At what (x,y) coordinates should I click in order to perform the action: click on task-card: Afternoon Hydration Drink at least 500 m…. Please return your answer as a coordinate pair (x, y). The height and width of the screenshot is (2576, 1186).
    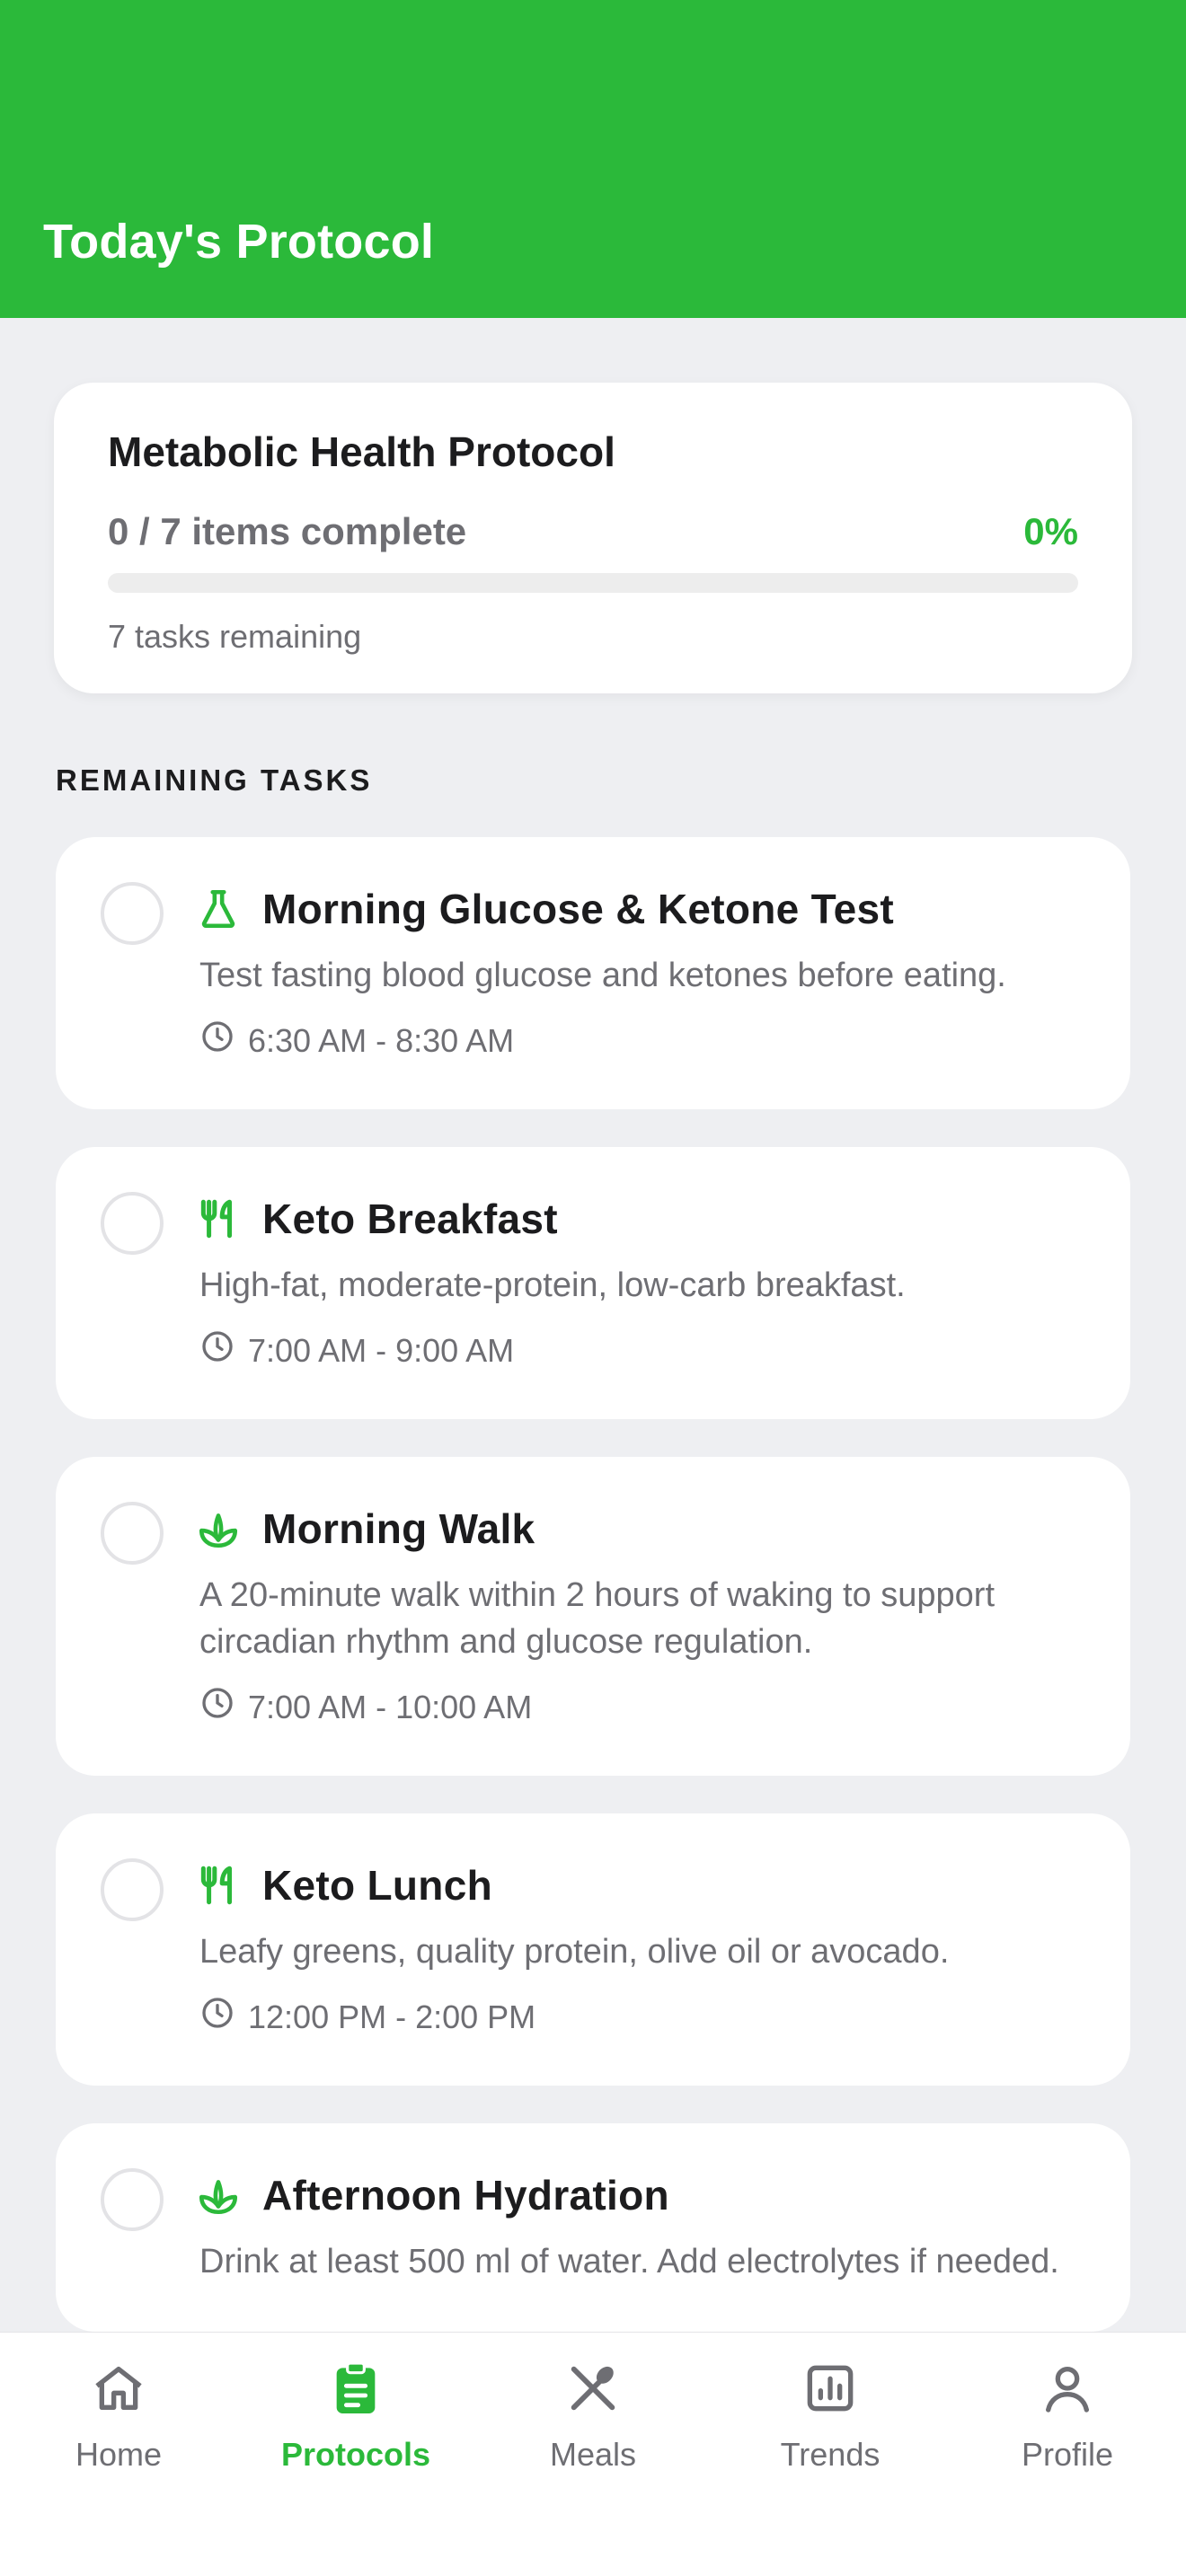
    Looking at the image, I should click on (593, 2227).